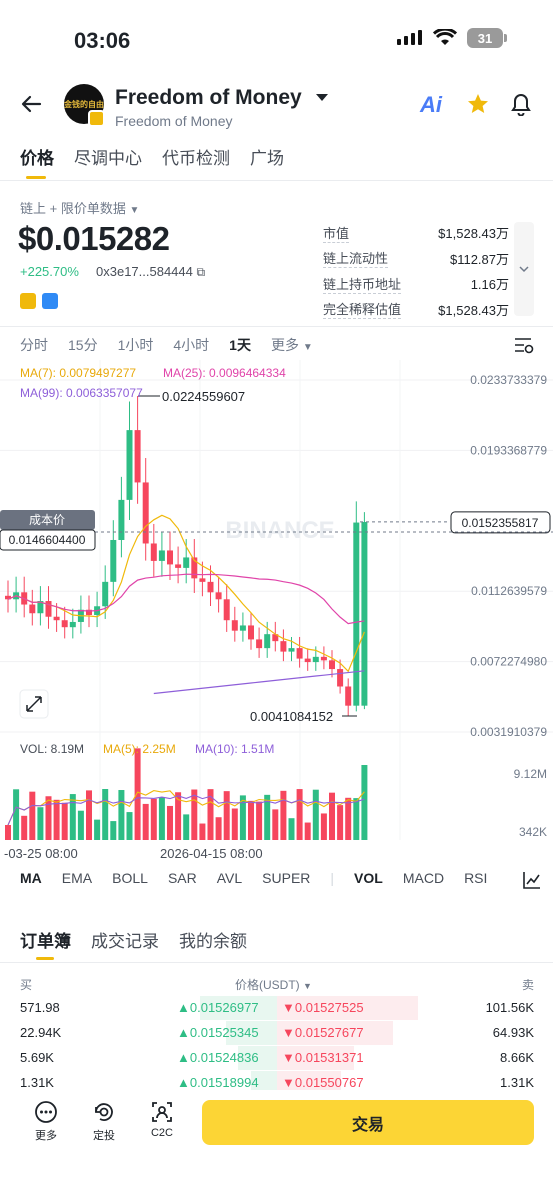 This screenshot has width=553, height=1200. I want to click on orderbook-row: 571.98 ▲0.01526977 ▼0.01527525 101.56K, so click(277, 1008).